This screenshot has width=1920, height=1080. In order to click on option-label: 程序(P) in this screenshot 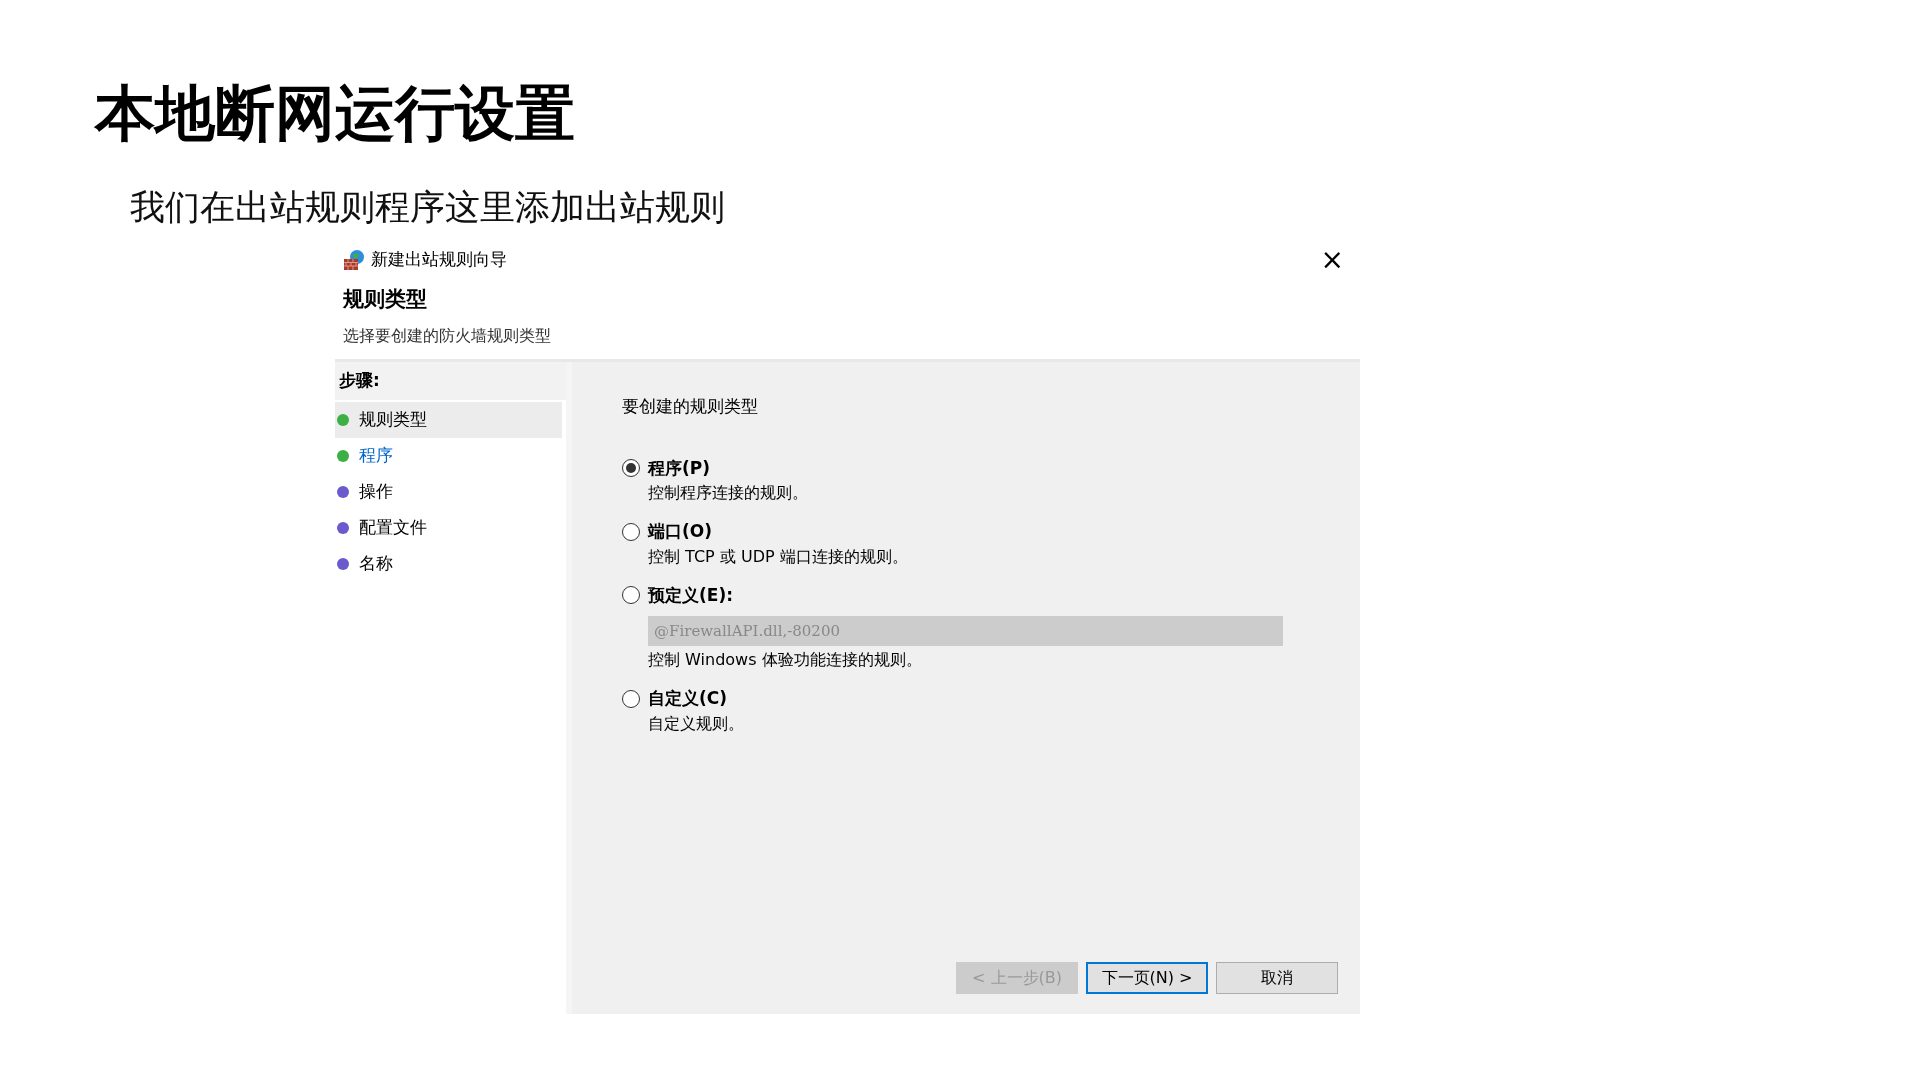, I will do `click(679, 468)`.